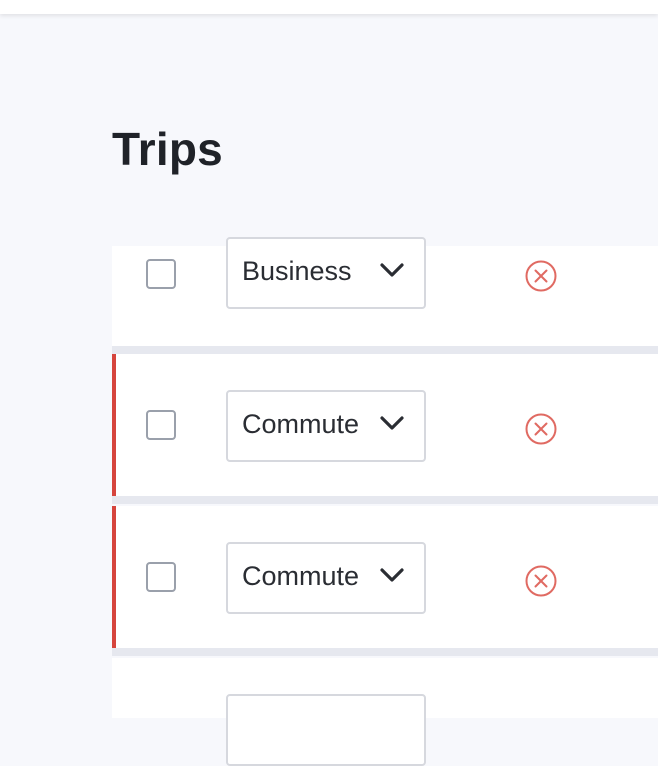 Image resolution: width=658 pixels, height=766 pixels. I want to click on trip-category-value: Business, so click(297, 271).